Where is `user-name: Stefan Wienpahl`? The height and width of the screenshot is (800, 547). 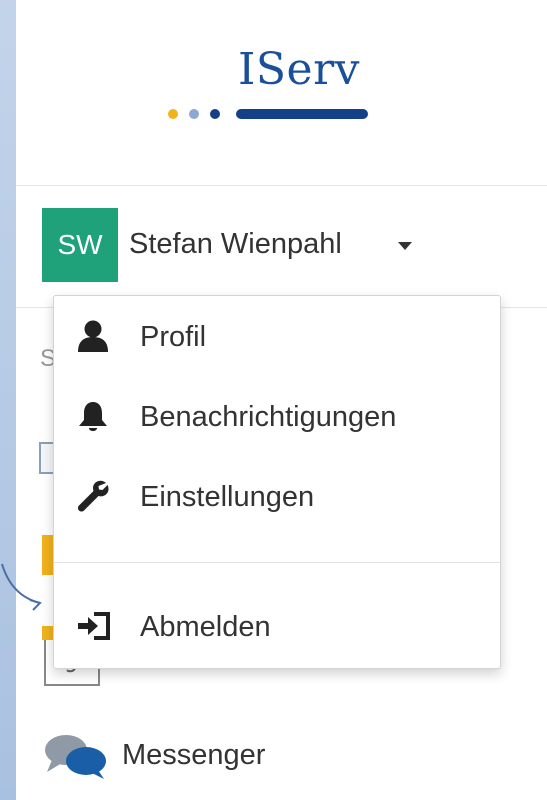
user-name: Stefan Wienpahl is located at coordinates (235, 244).